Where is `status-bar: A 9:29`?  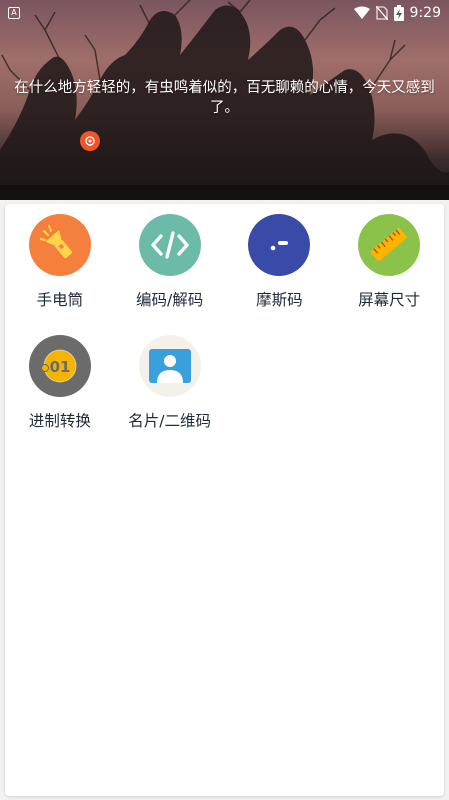 status-bar: A 9:29 is located at coordinates (224, 13).